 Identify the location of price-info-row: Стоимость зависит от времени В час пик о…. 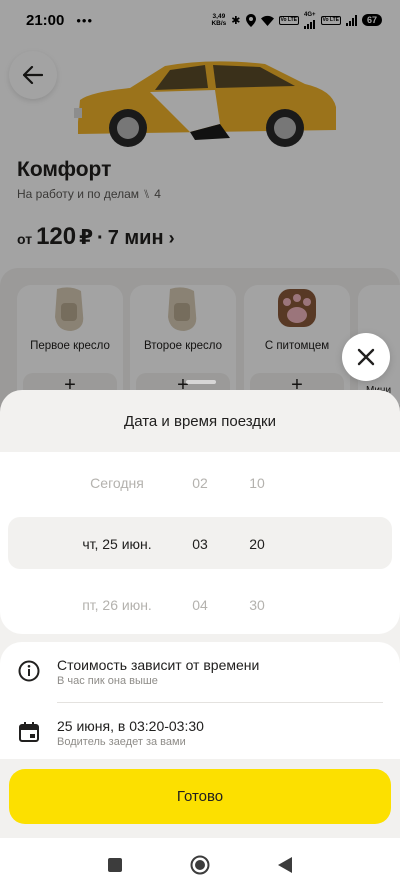
(200, 678).